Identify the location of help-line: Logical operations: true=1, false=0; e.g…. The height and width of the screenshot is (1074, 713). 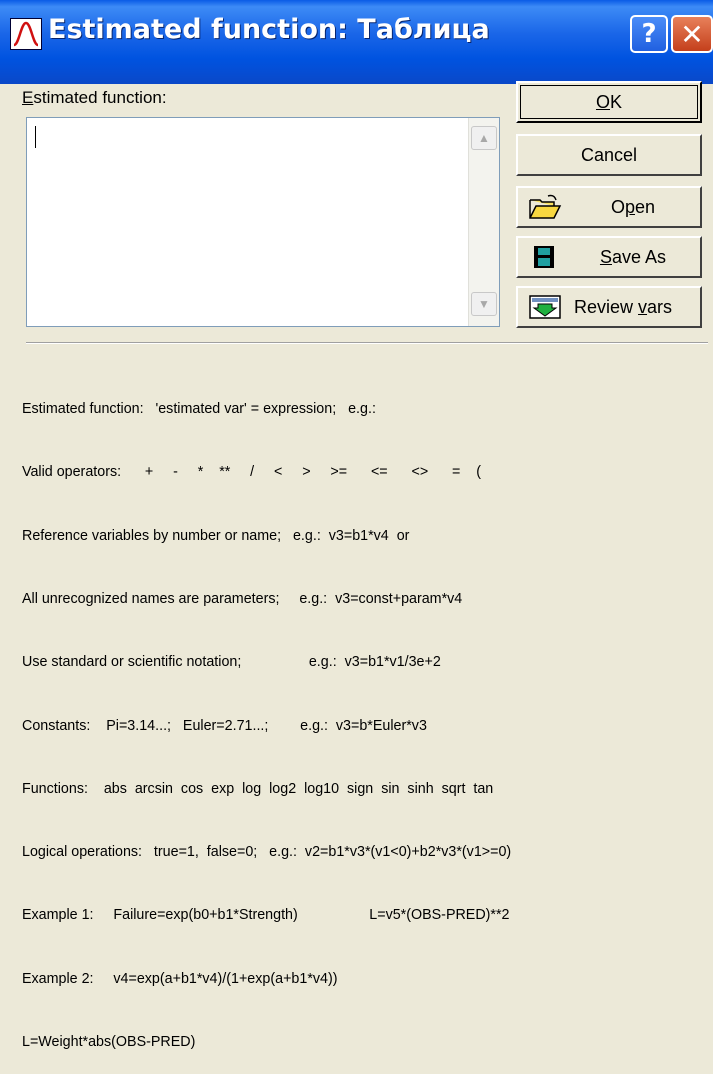
(267, 852).